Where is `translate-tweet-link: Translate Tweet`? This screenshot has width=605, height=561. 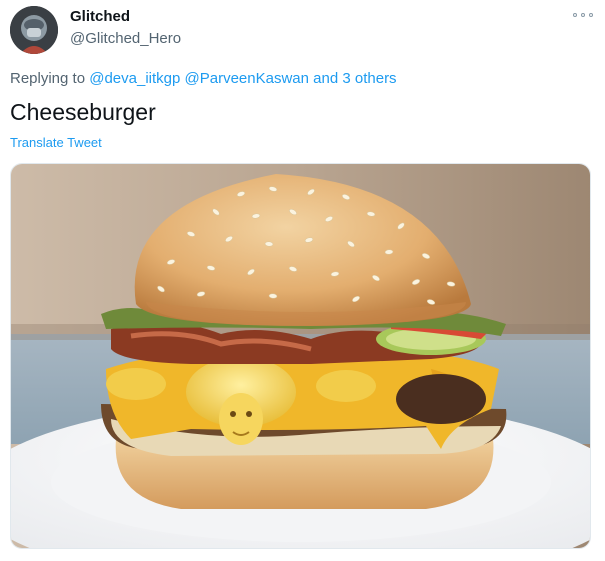
translate-tweet-link: Translate Tweet is located at coordinates (56, 142).